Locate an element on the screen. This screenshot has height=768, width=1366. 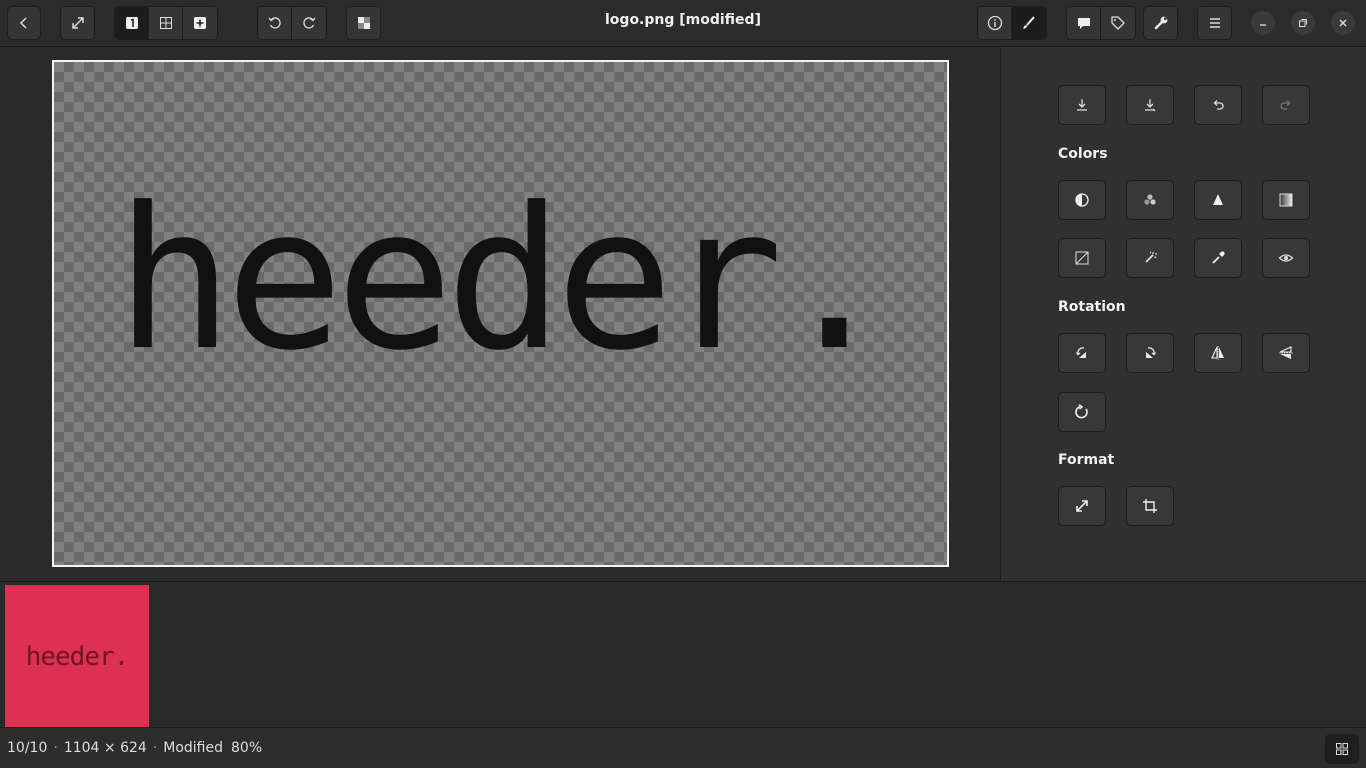
image-position: 10/10 is located at coordinates (27, 748).